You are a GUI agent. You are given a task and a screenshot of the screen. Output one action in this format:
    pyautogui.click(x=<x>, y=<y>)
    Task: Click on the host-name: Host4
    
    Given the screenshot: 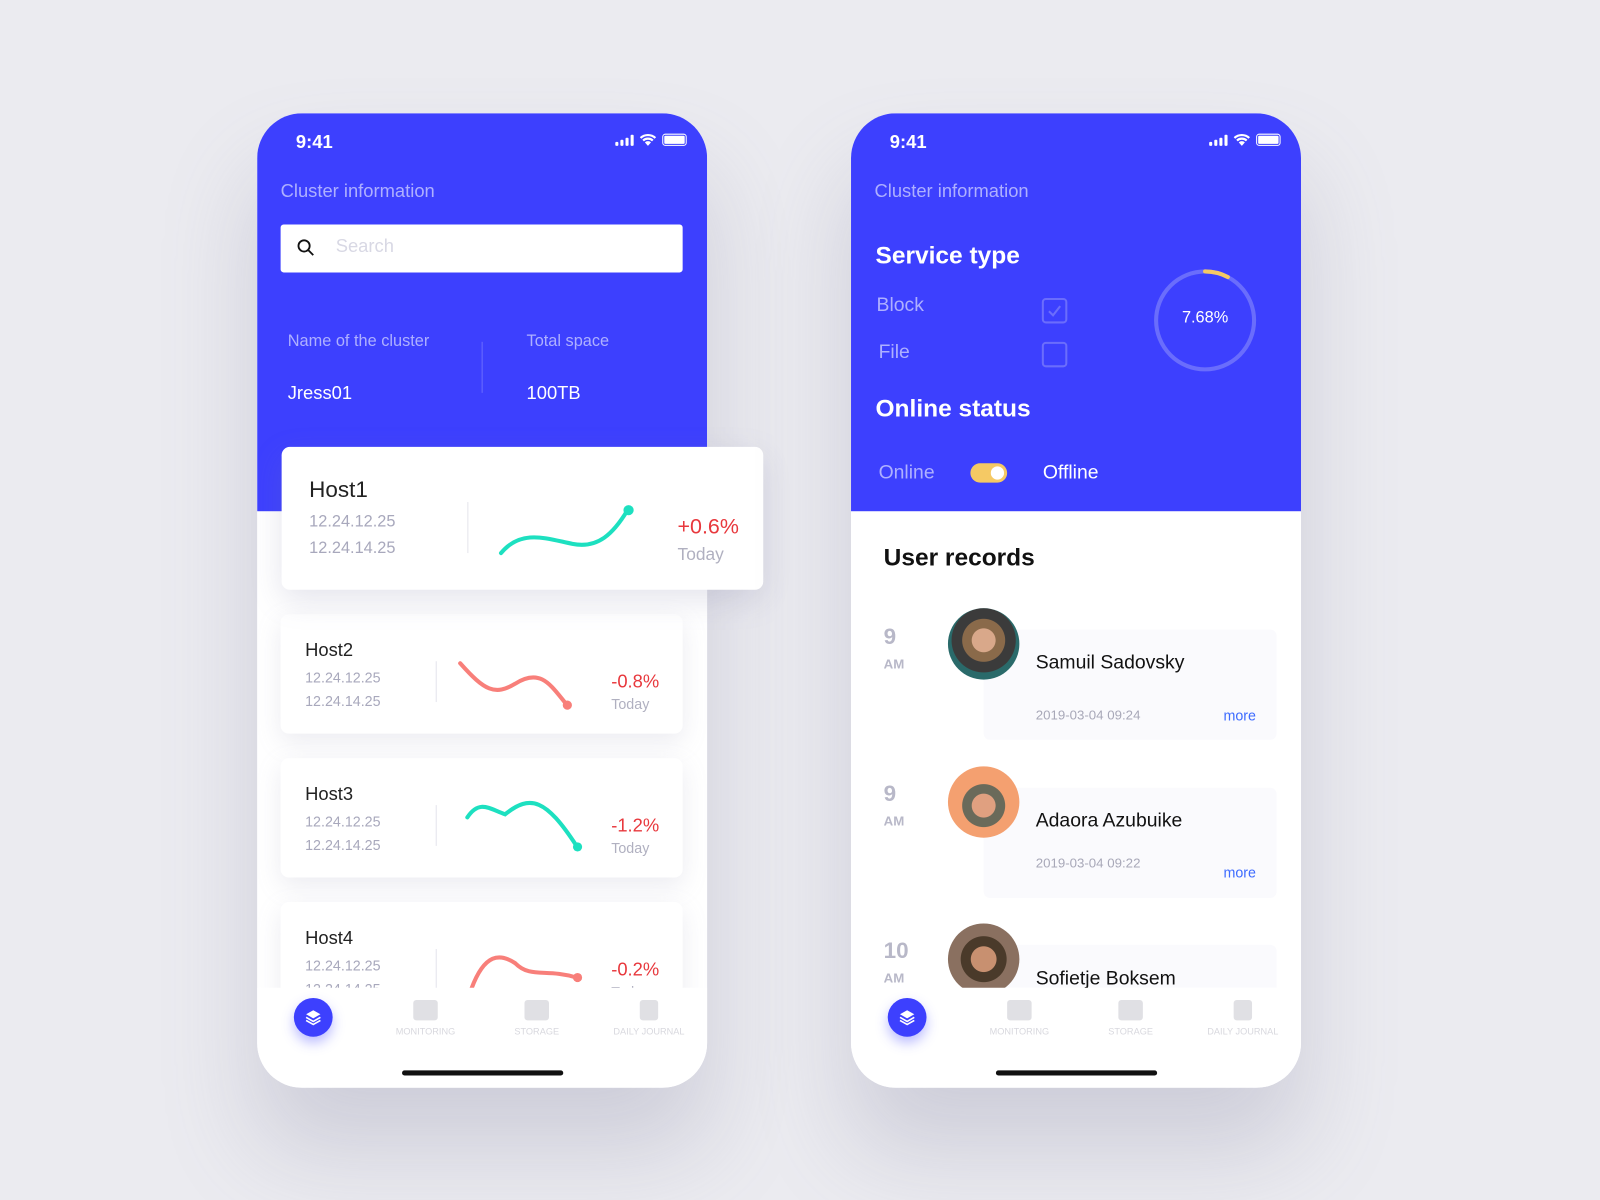 What is the action you would take?
    pyautogui.click(x=329, y=937)
    